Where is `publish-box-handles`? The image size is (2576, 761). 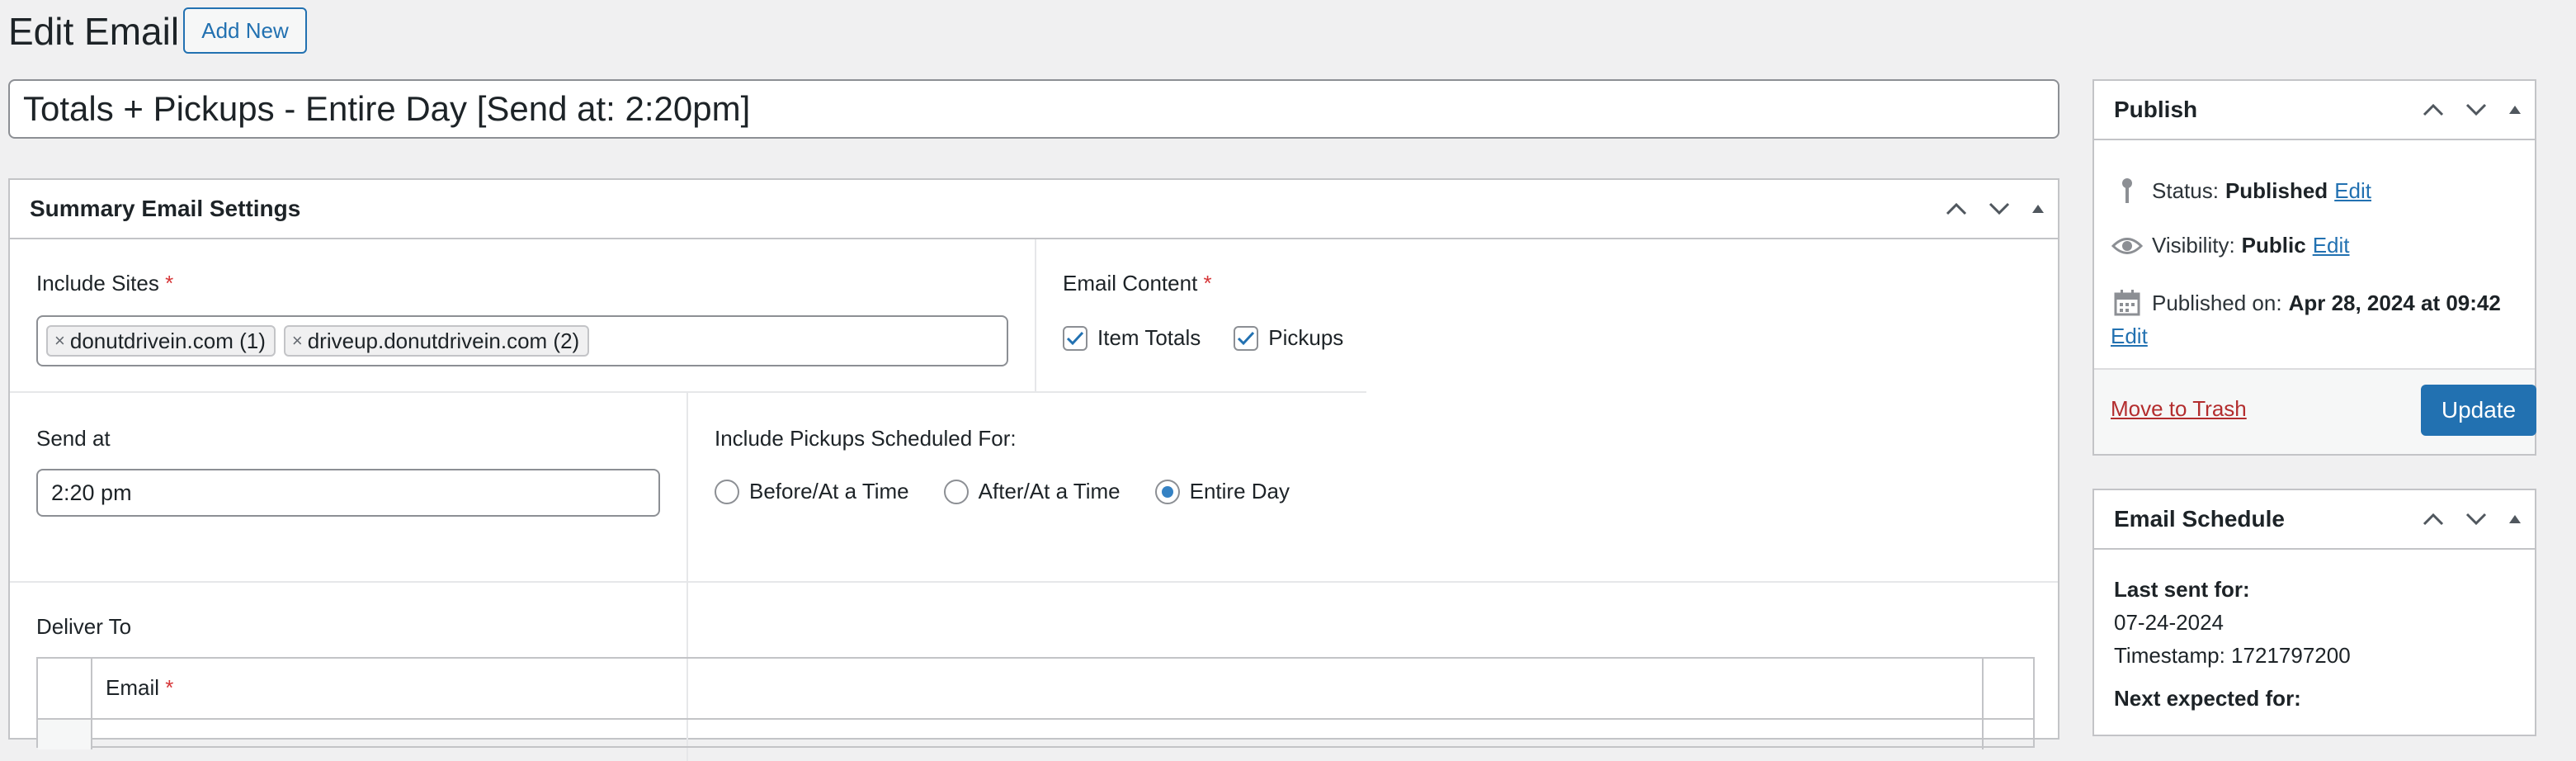
publish-box-handles is located at coordinates (2472, 110).